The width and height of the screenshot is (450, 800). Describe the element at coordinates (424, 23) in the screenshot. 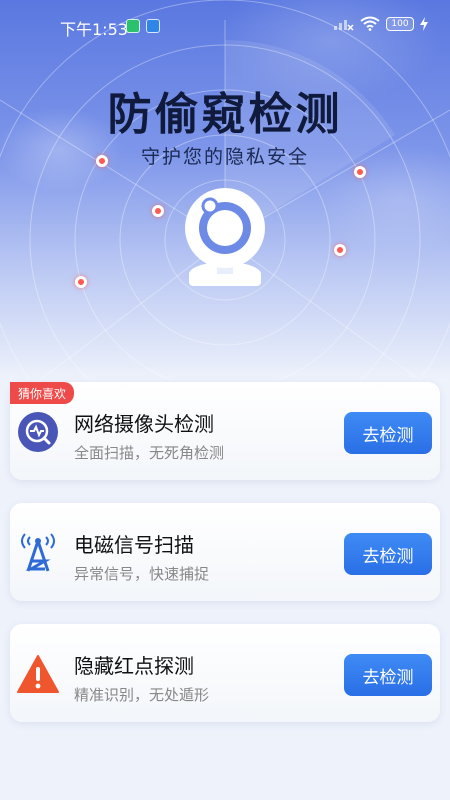

I see `bolt-icon` at that location.